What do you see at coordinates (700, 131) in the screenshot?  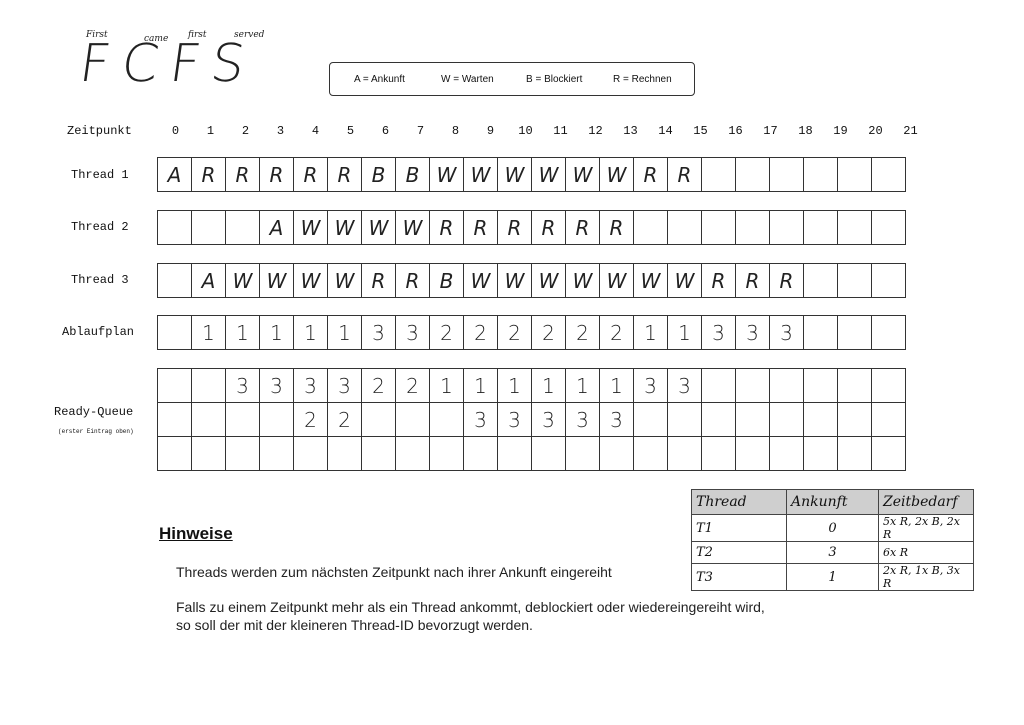 I see `timeline-tick: 15` at bounding box center [700, 131].